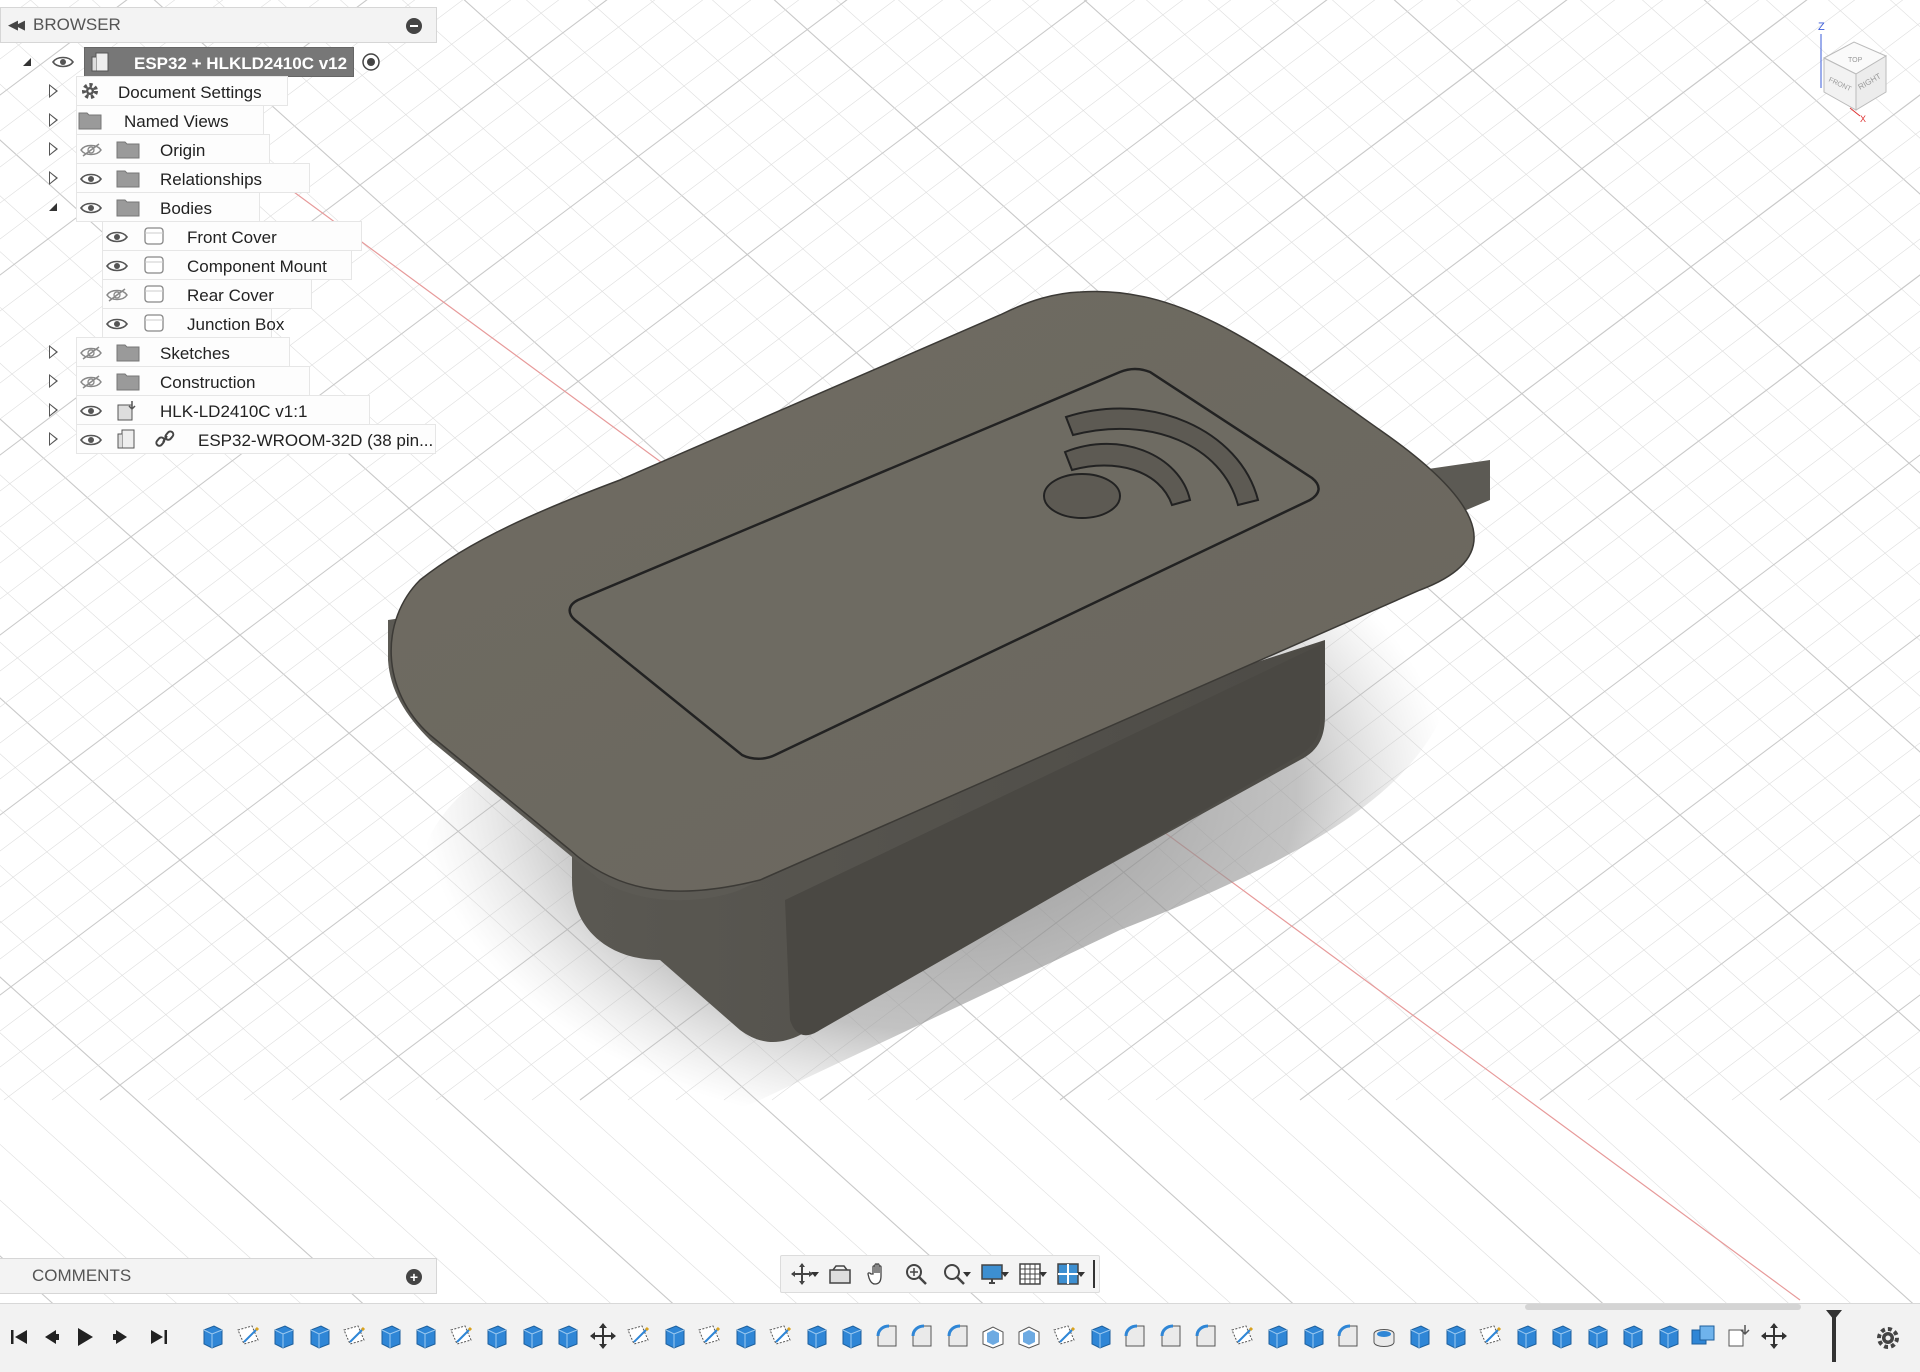 The image size is (1920, 1372). I want to click on step-back-button, so click(51, 1337).